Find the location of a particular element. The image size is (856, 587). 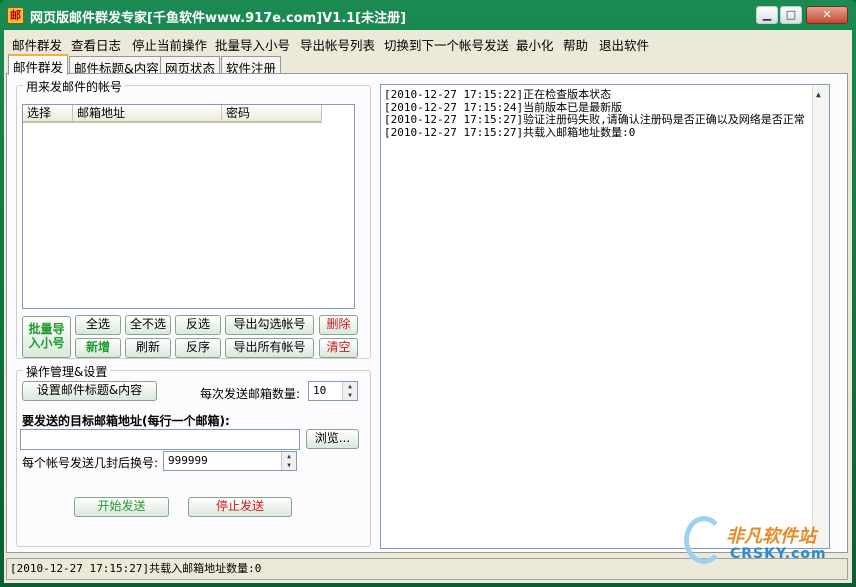

menu-exit: 退出软件 is located at coordinates (624, 44).